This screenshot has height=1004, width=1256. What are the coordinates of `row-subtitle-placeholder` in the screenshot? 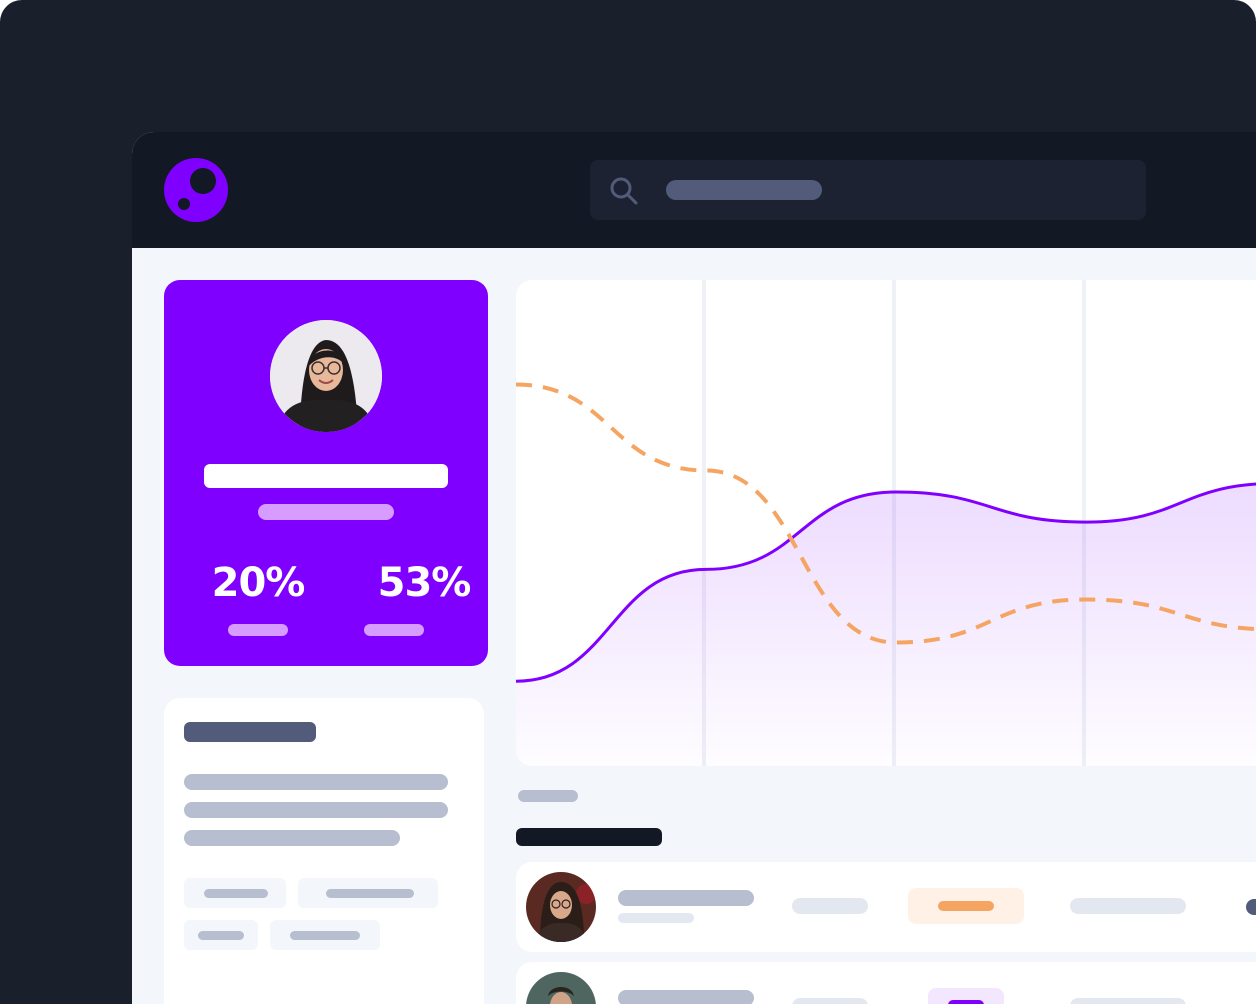 It's located at (656, 918).